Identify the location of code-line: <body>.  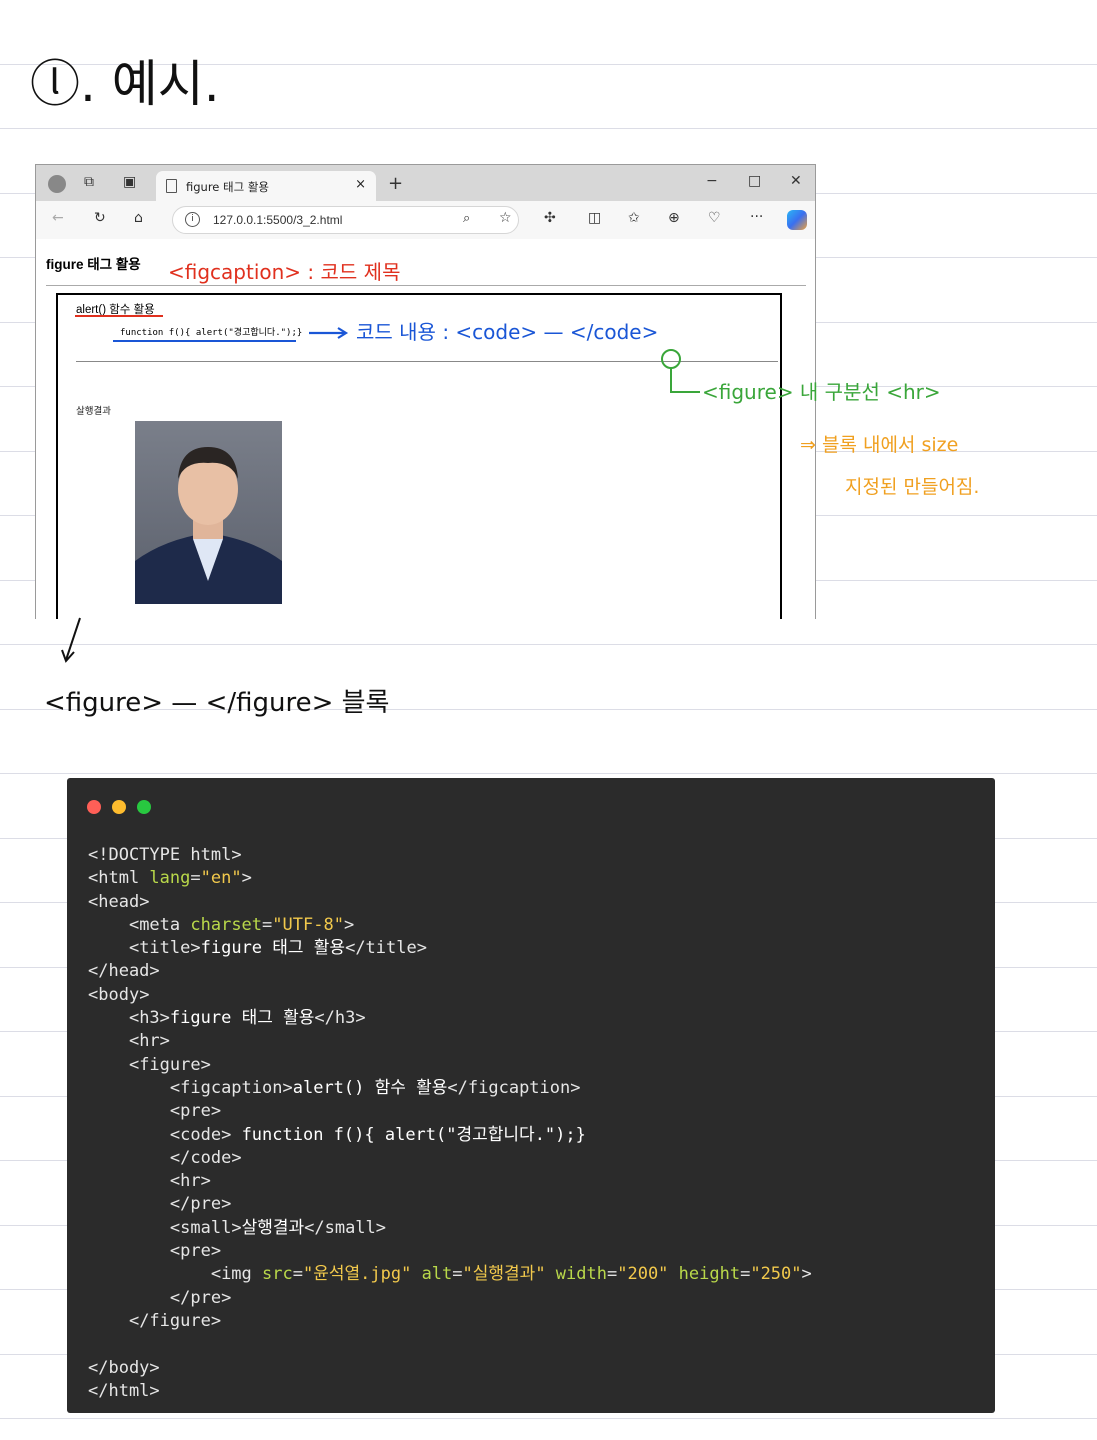
(119, 994).